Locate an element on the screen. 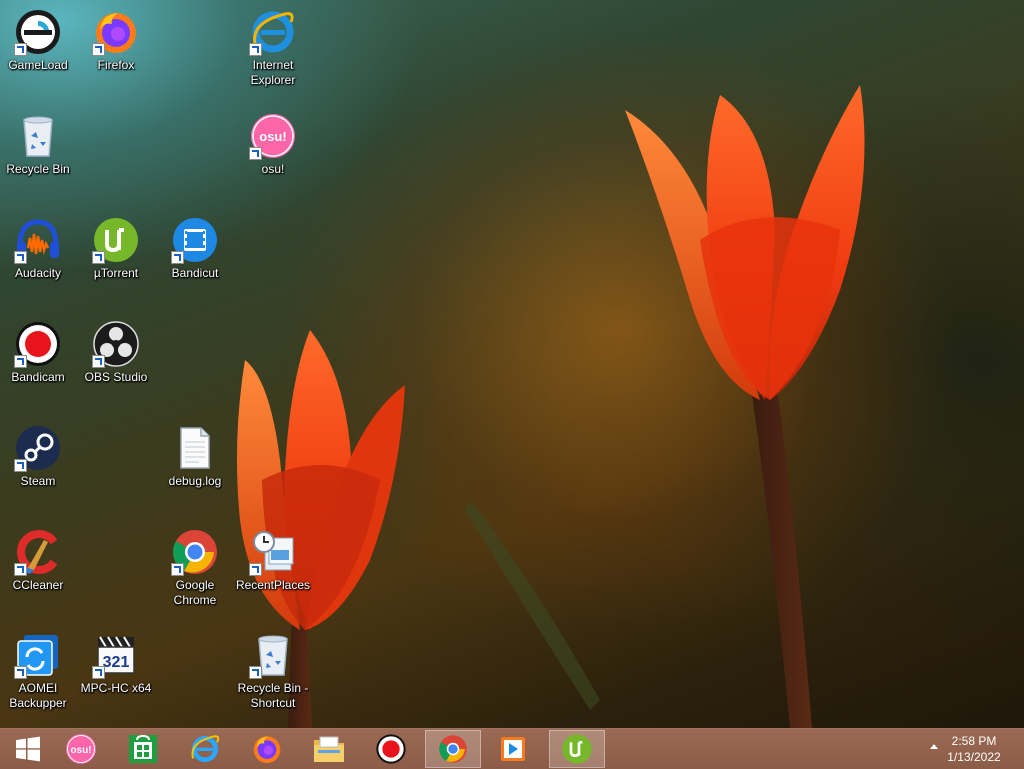  gameload-icon is located at coordinates (38, 32).